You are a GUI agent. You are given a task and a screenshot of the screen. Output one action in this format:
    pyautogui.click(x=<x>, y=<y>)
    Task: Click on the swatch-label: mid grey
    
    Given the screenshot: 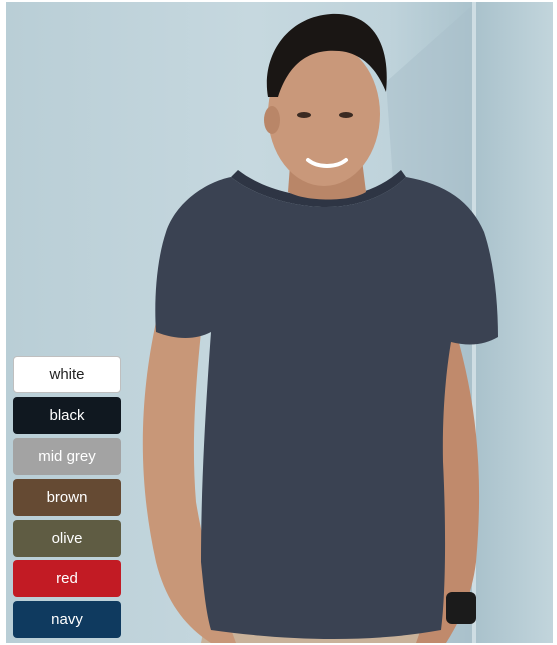 What is the action you would take?
    pyautogui.click(x=67, y=456)
    